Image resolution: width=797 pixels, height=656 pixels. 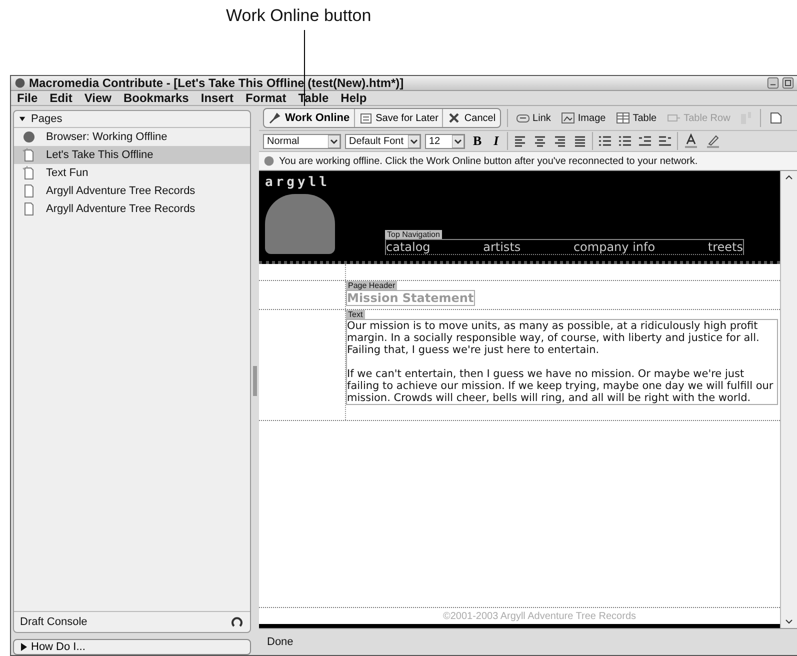 I want to click on panel-title: Pages, so click(x=46, y=119).